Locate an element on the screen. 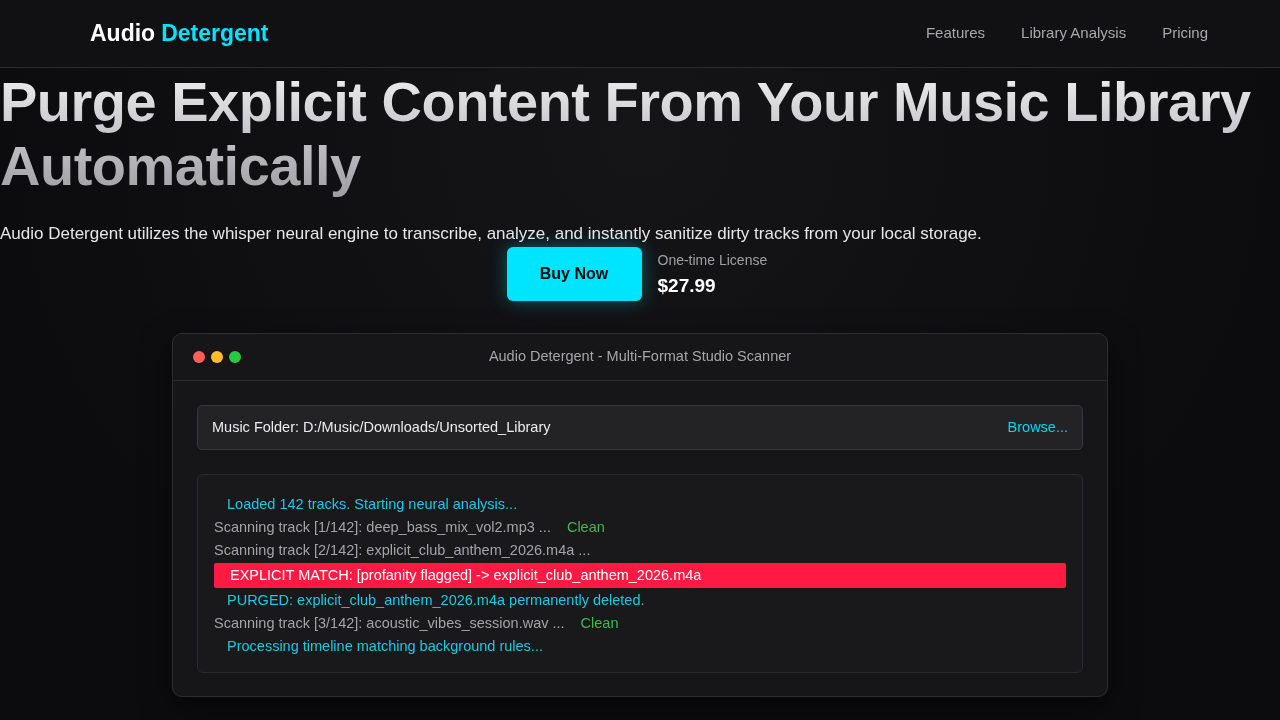 This screenshot has width=1280, height=720. folder-path: Music Folder: D:/Music/Downloads/Unsorted_Library is located at coordinates (381, 427).